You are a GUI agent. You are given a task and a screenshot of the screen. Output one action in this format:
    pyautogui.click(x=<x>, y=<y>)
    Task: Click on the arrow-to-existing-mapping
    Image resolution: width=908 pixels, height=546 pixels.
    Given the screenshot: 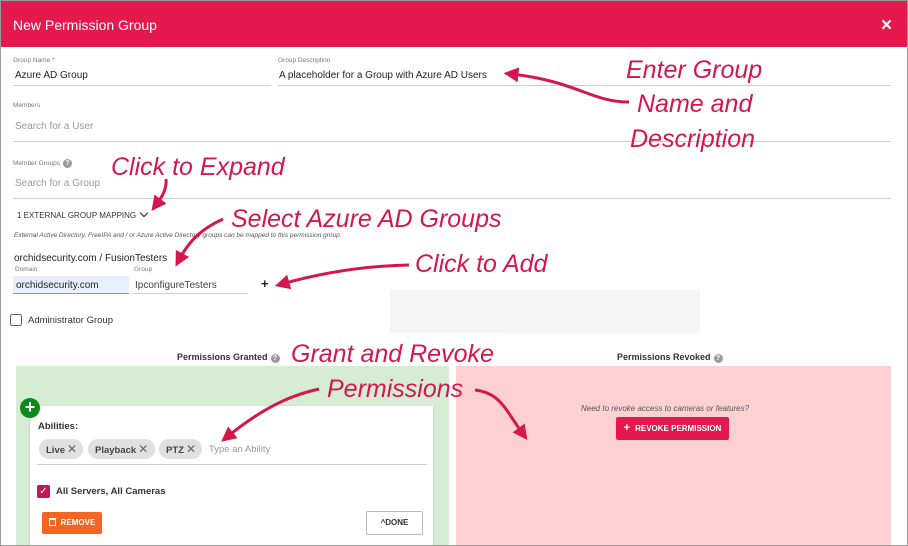 What is the action you would take?
    pyautogui.click(x=199, y=242)
    